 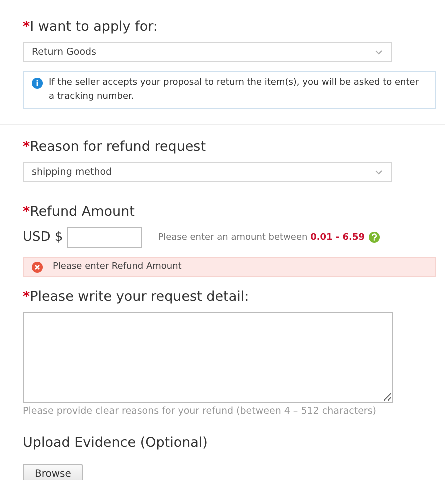 I want to click on error-icon, so click(x=37, y=267).